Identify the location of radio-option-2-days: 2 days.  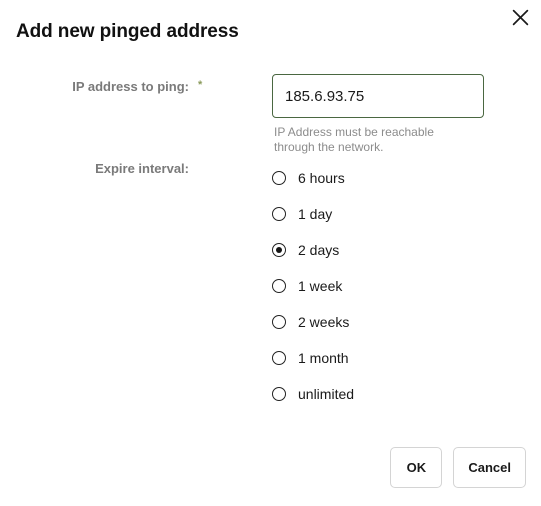
(313, 250).